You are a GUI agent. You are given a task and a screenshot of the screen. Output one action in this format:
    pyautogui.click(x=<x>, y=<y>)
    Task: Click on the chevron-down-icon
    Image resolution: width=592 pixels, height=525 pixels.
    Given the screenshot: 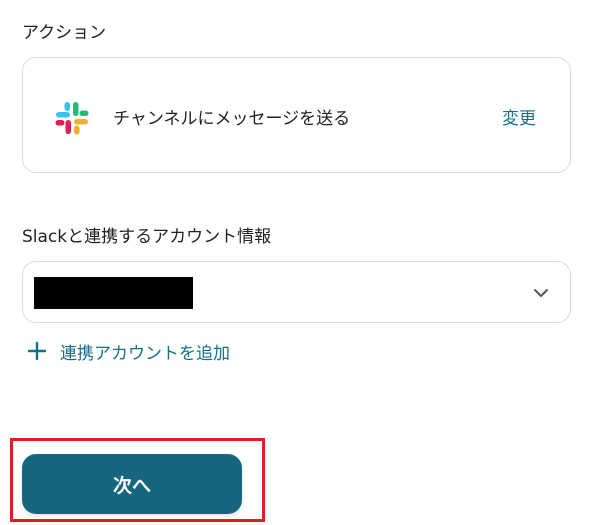 What is the action you would take?
    pyautogui.click(x=541, y=293)
    